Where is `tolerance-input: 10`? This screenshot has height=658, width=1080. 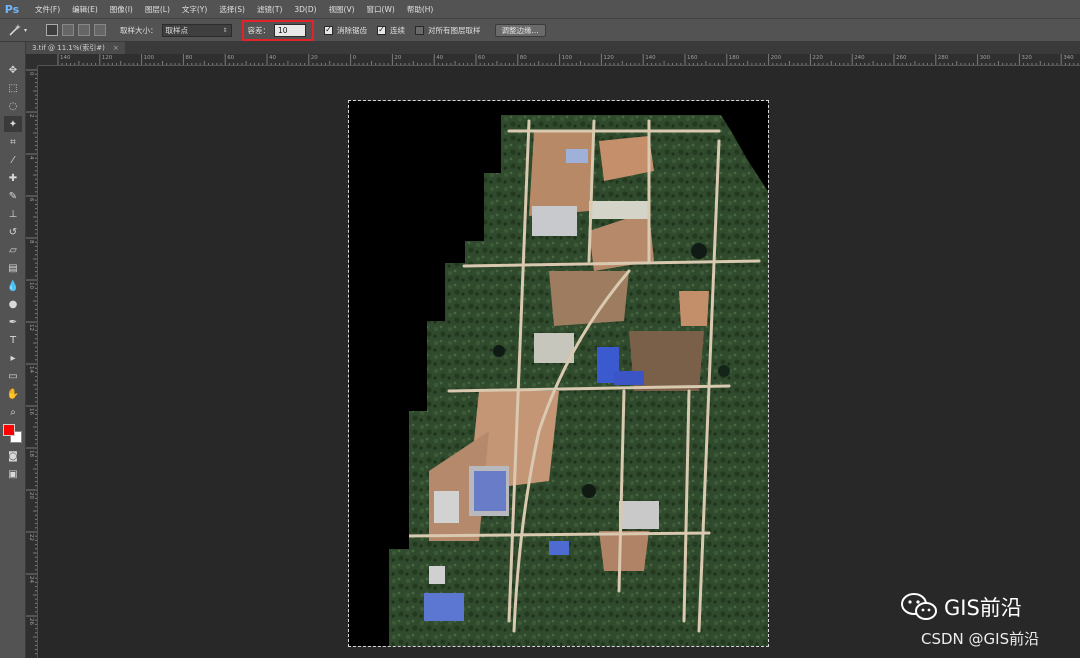 tolerance-input: 10 is located at coordinates (290, 30).